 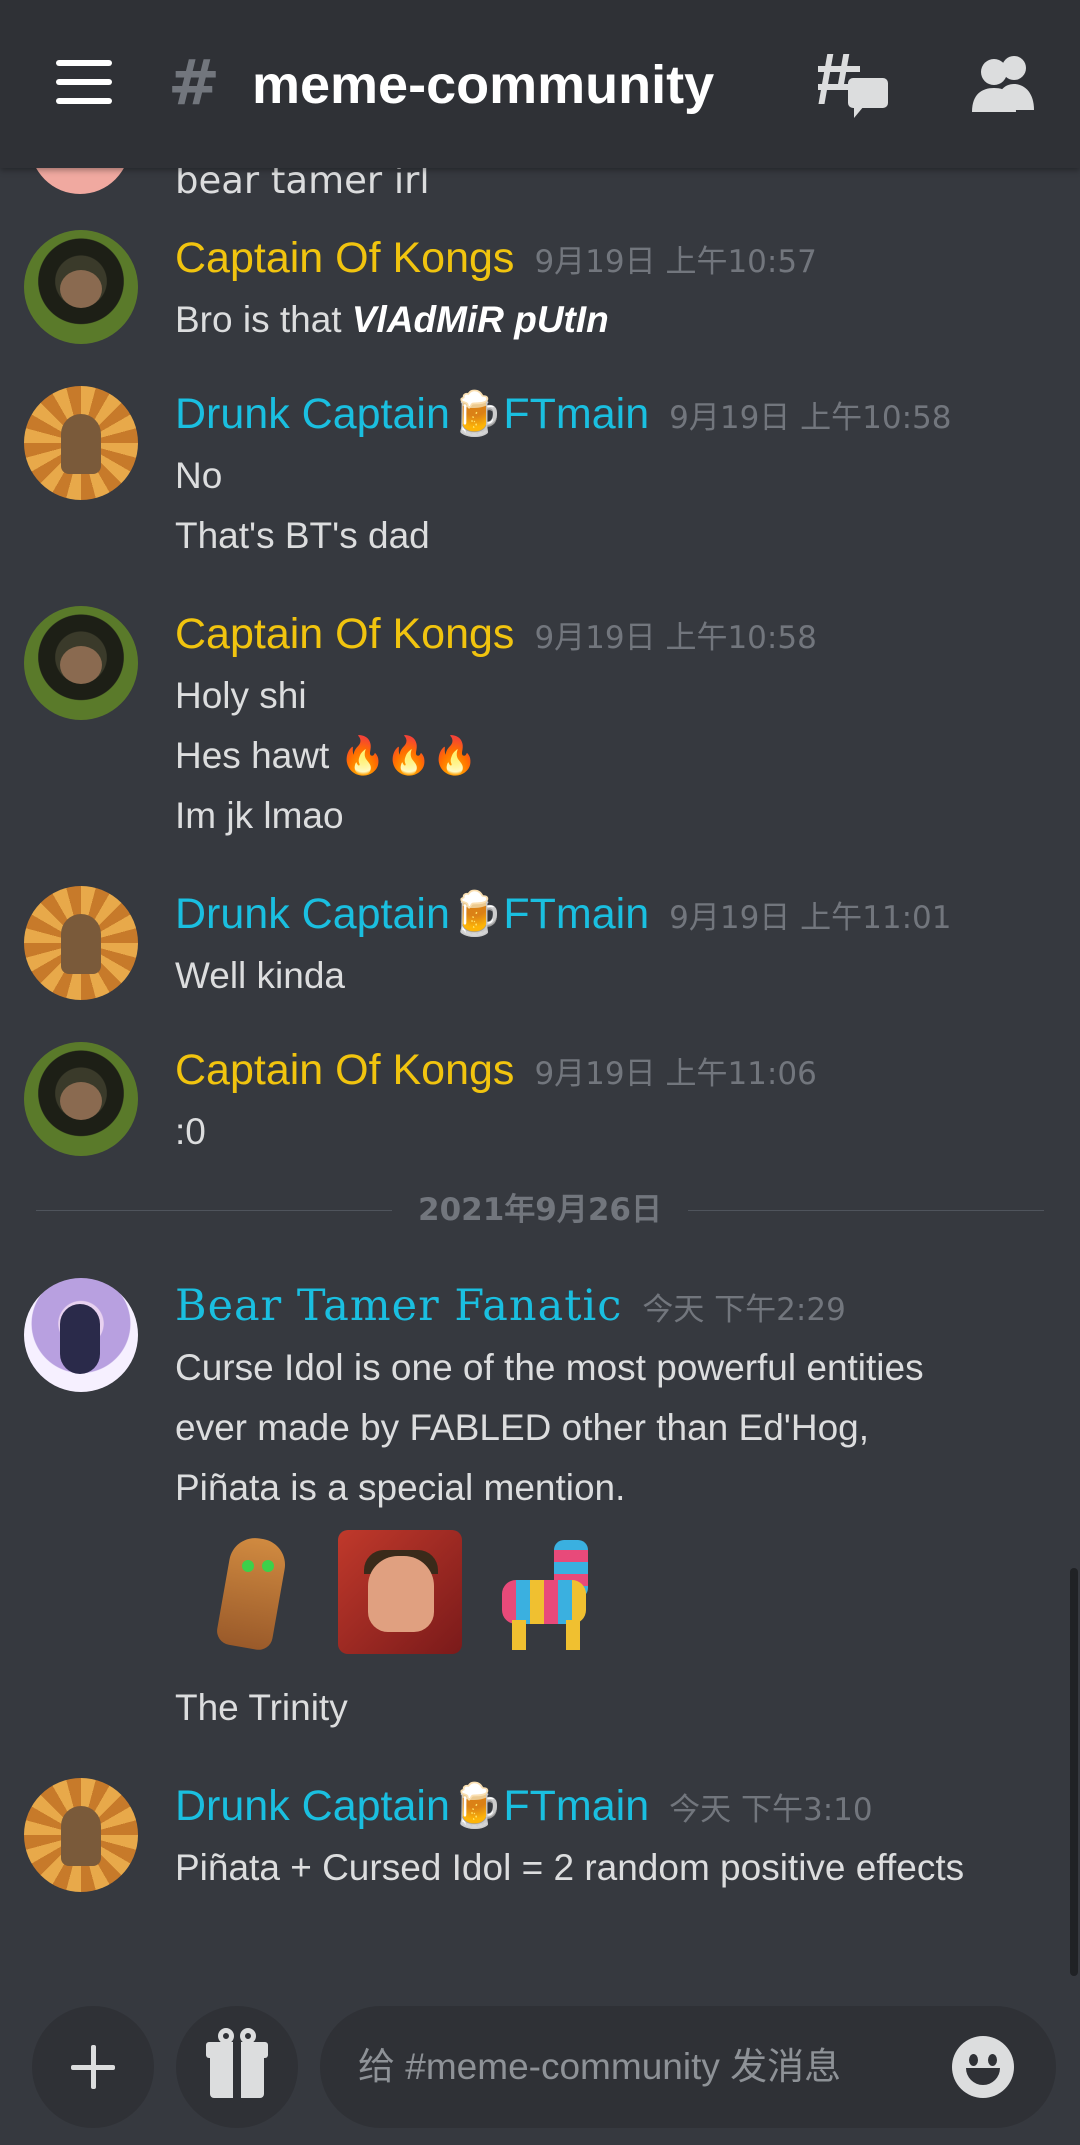 I want to click on timestamp: 9月19日 上午11:06, so click(x=675, y=1074).